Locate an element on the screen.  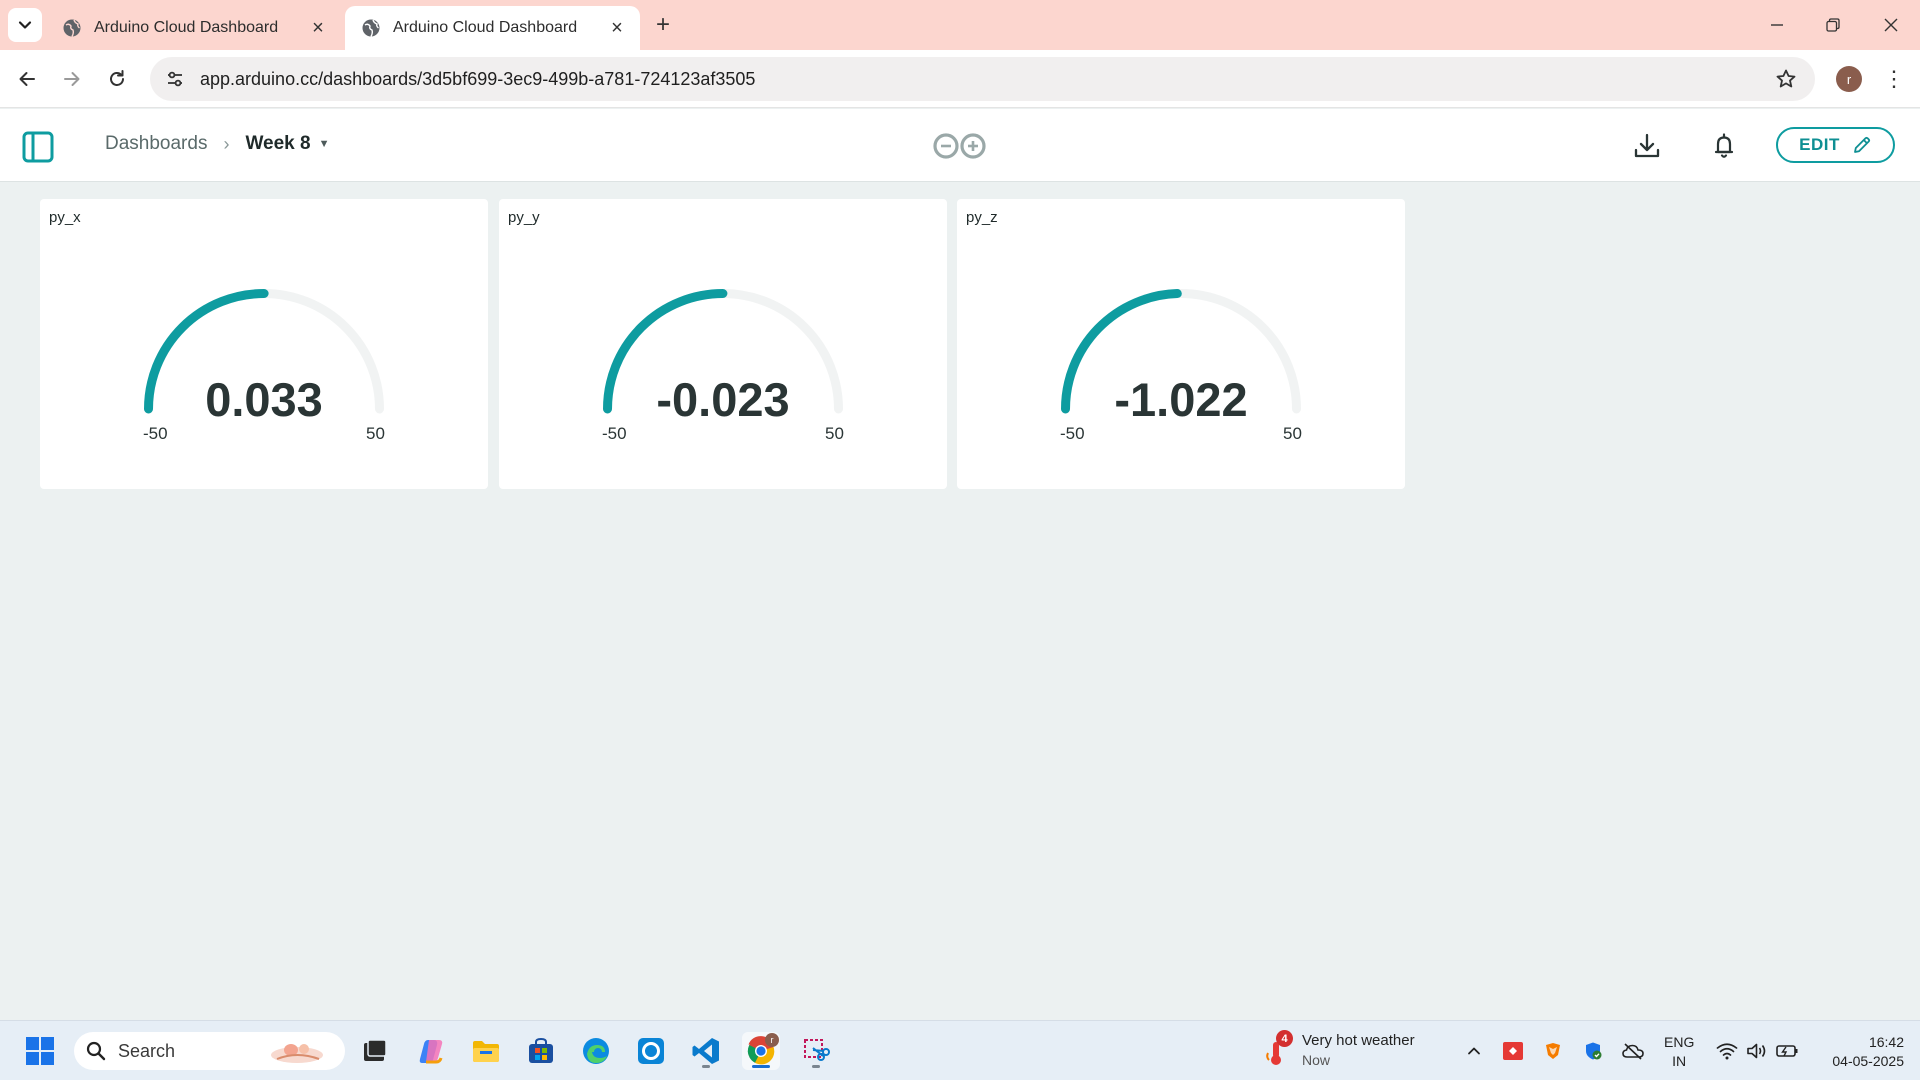
anydesk-icon is located at coordinates (1513, 1051).